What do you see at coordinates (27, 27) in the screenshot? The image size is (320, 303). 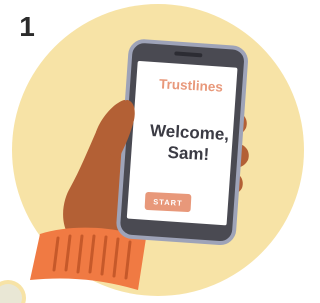 I see `step-number-badge: 1` at bounding box center [27, 27].